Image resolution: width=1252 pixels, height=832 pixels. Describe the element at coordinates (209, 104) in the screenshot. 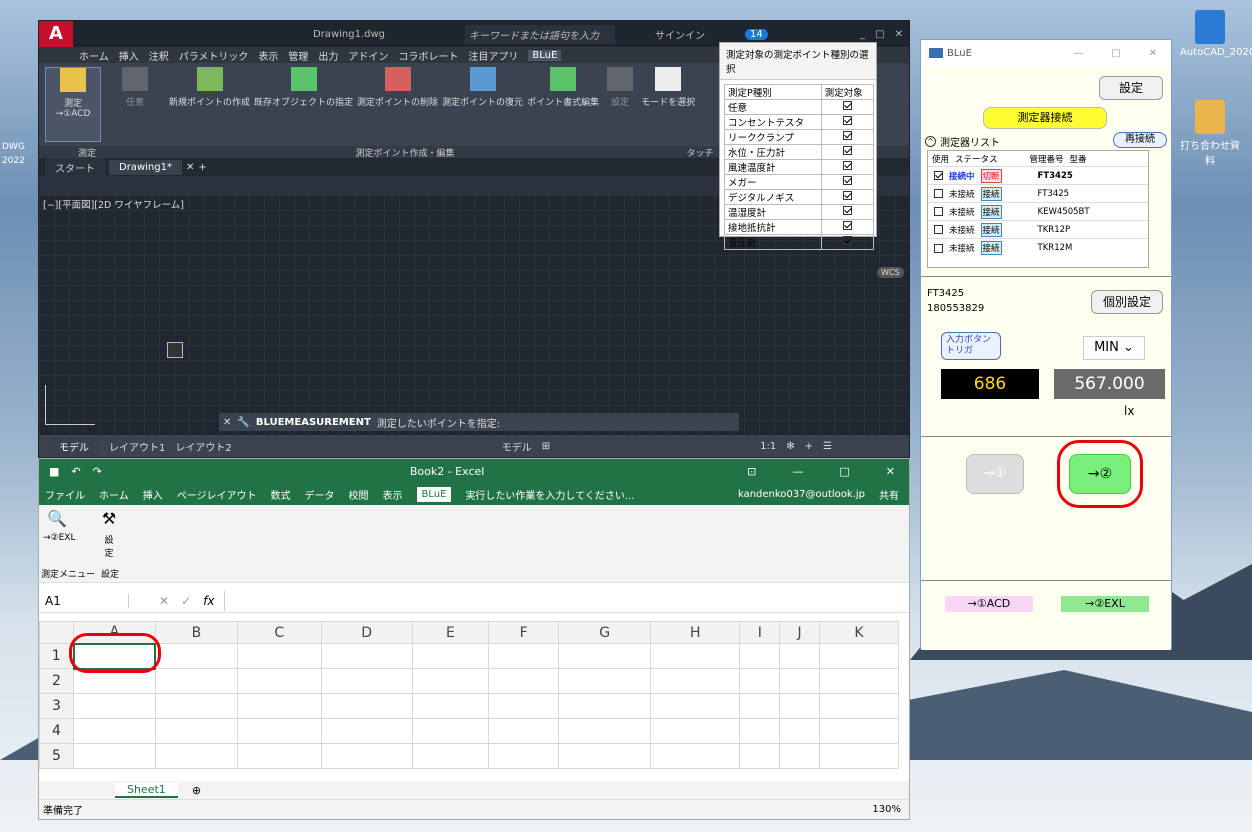

I see `new-point-button: 新規ポイントの作成` at that location.